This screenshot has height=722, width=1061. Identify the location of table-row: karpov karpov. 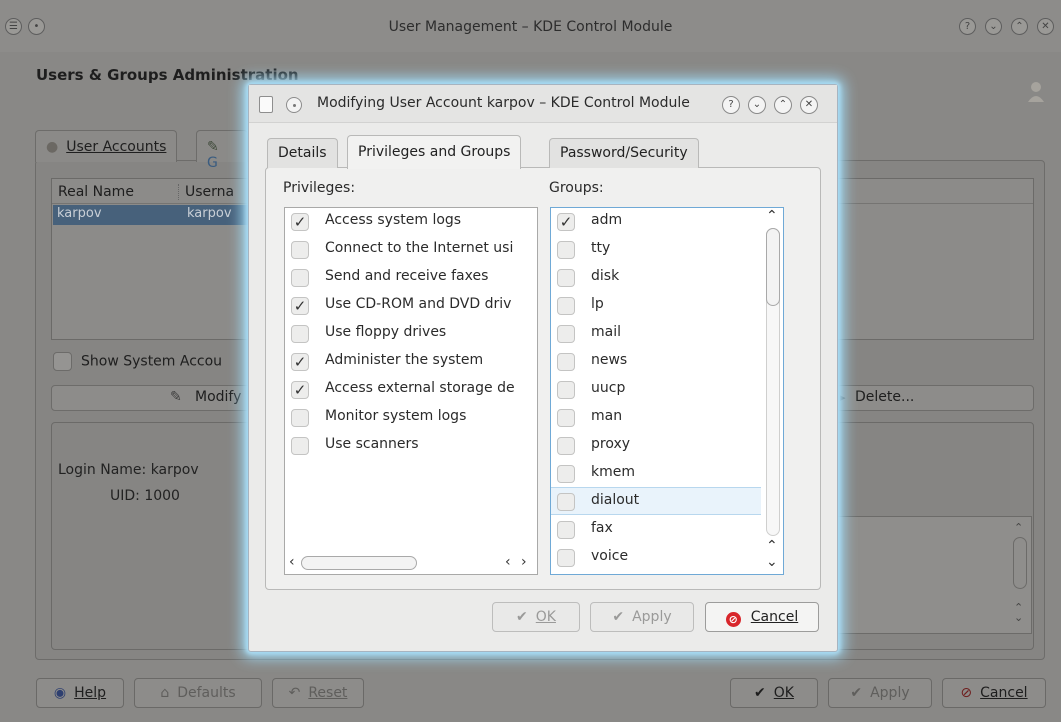
(153, 215).